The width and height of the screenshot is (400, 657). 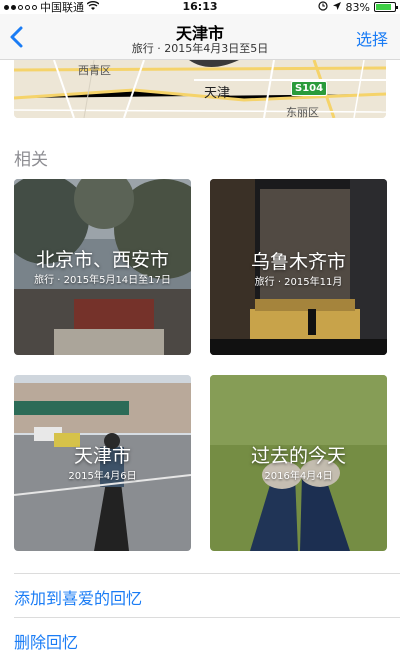 I want to click on alarm-icon, so click(x=322, y=7).